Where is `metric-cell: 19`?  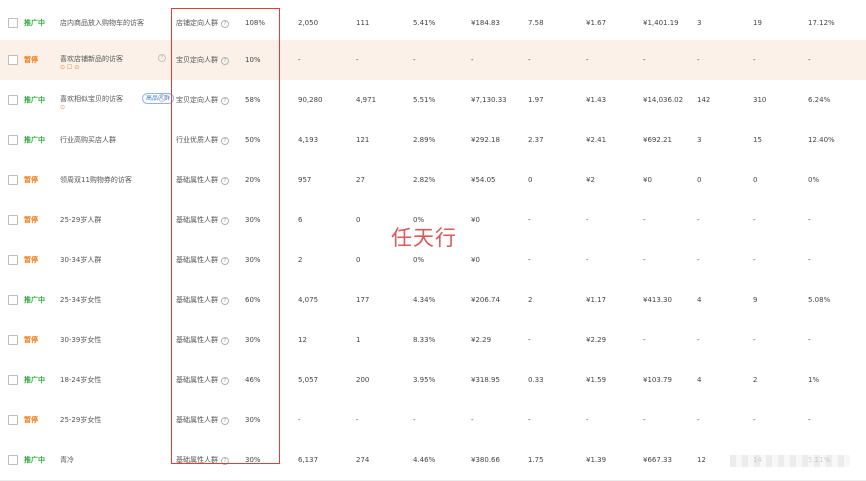 metric-cell: 19 is located at coordinates (757, 23).